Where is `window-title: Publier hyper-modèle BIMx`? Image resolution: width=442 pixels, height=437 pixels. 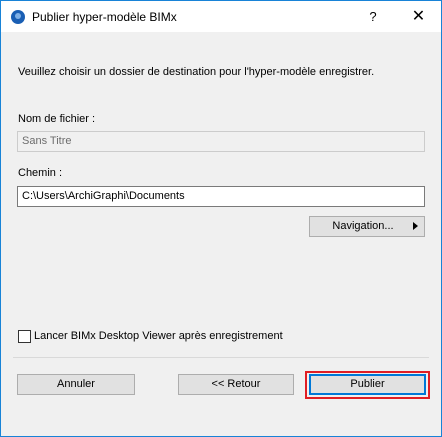
window-title: Publier hyper-modèle BIMx is located at coordinates (104, 17).